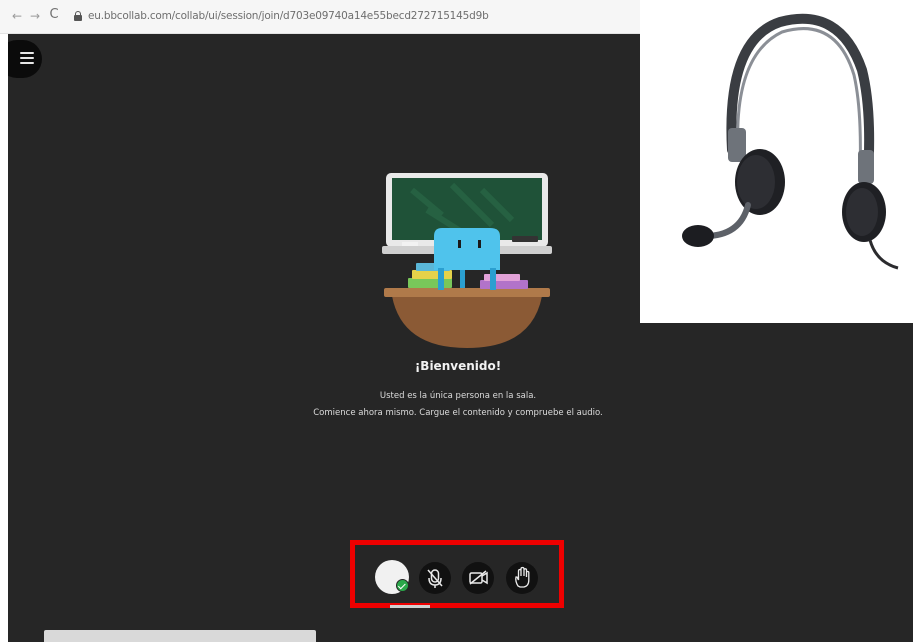 The width and height of the screenshot is (913, 642). I want to click on reload-icon: C, so click(54, 15).